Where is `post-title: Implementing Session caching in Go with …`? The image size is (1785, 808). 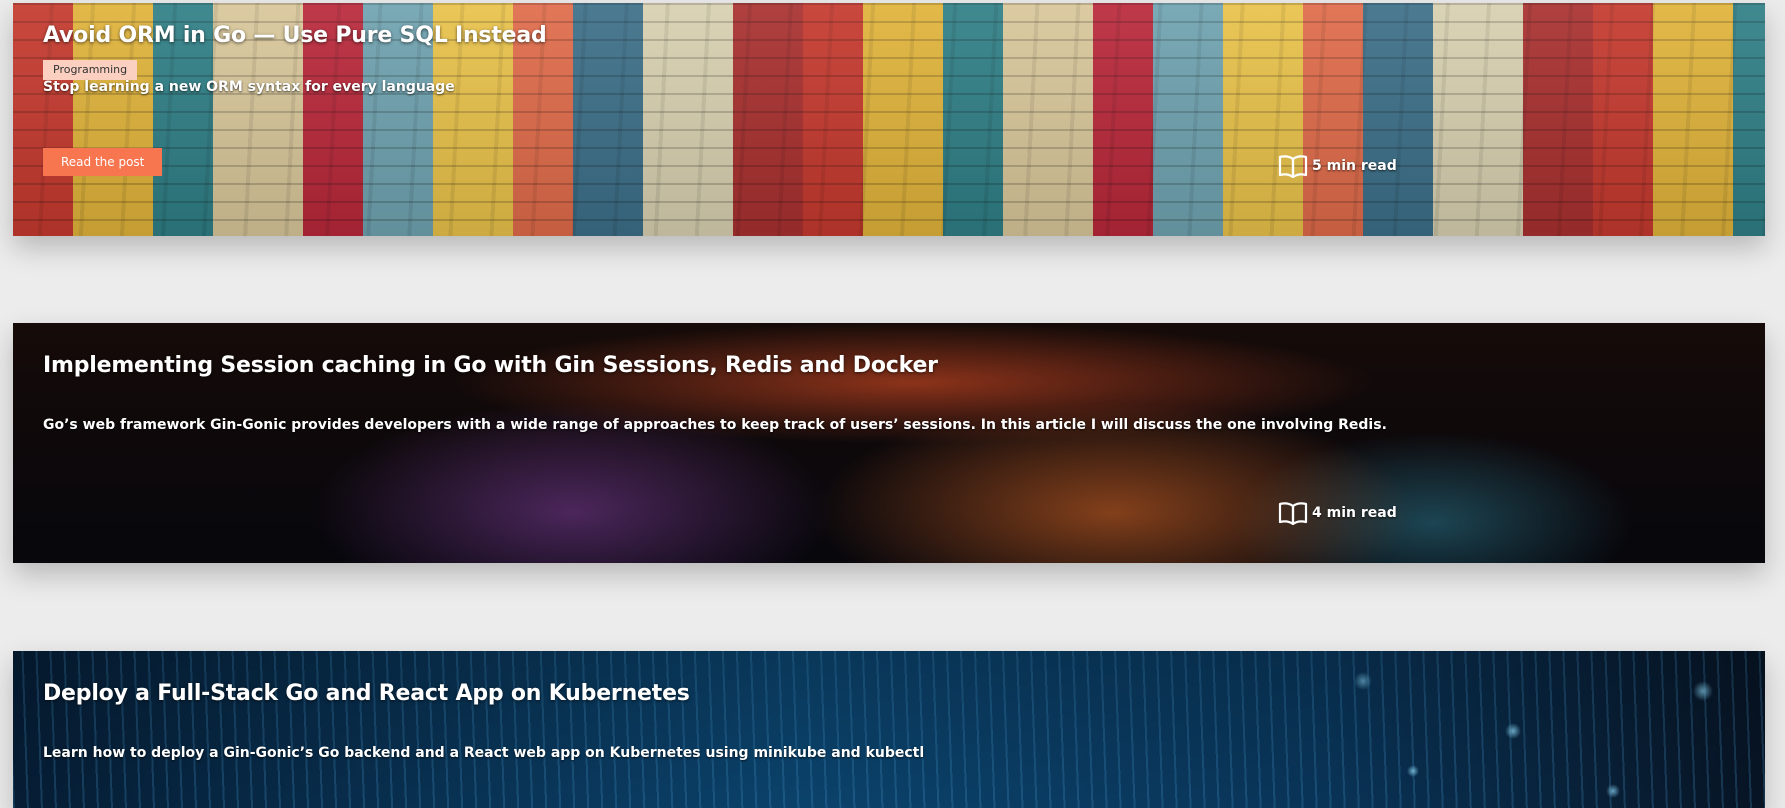 post-title: Implementing Session caching in Go with … is located at coordinates (490, 365).